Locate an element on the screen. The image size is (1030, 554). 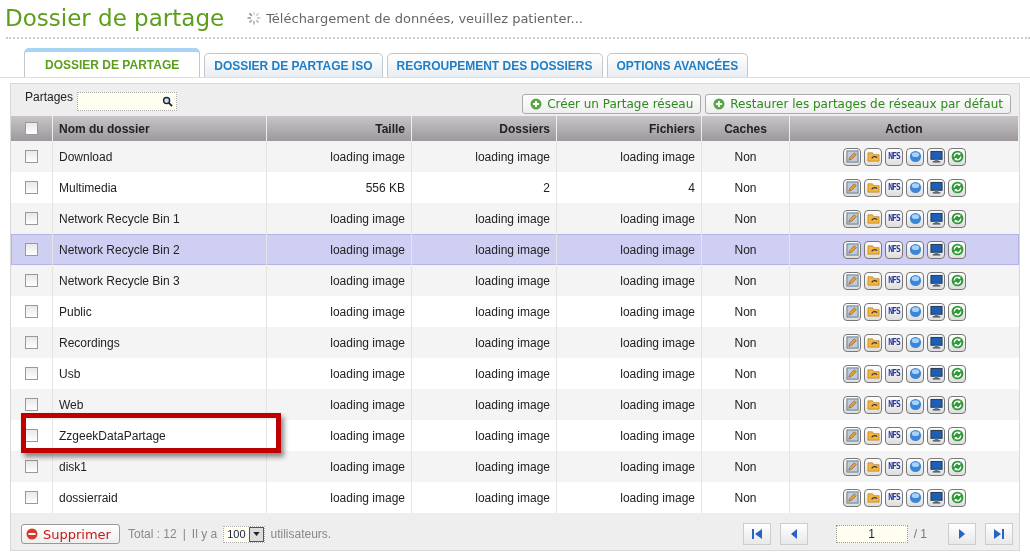
toolbar-button: Restaurer les partages de réseaux par défaut is located at coordinates (858, 103).